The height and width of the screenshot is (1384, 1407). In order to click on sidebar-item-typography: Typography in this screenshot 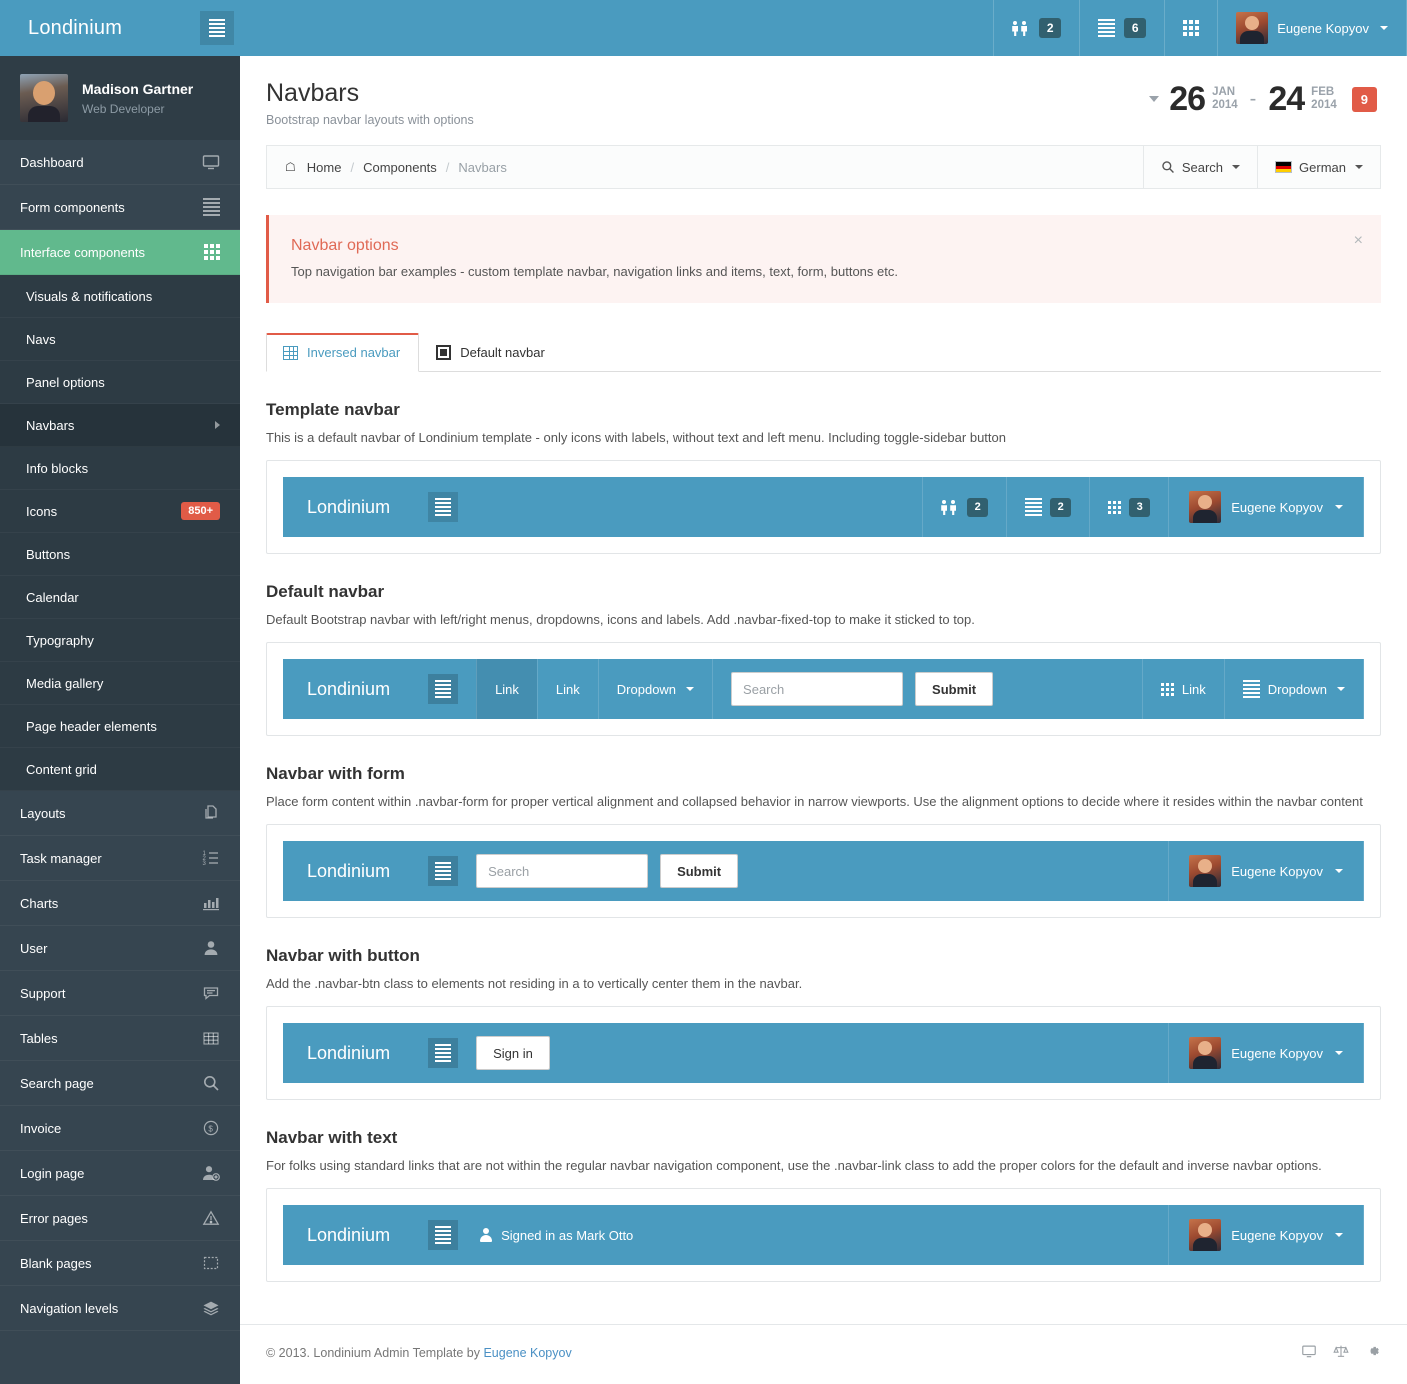, I will do `click(120, 640)`.